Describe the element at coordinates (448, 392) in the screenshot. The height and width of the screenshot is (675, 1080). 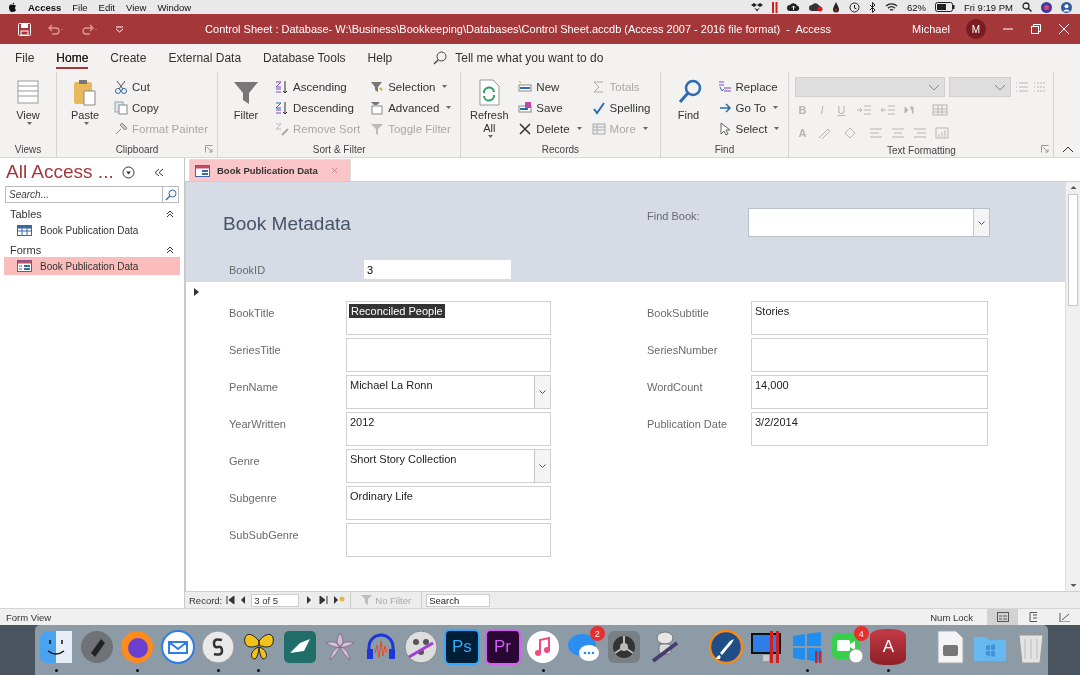
I see `combo-box: Michael La Ronn` at that location.